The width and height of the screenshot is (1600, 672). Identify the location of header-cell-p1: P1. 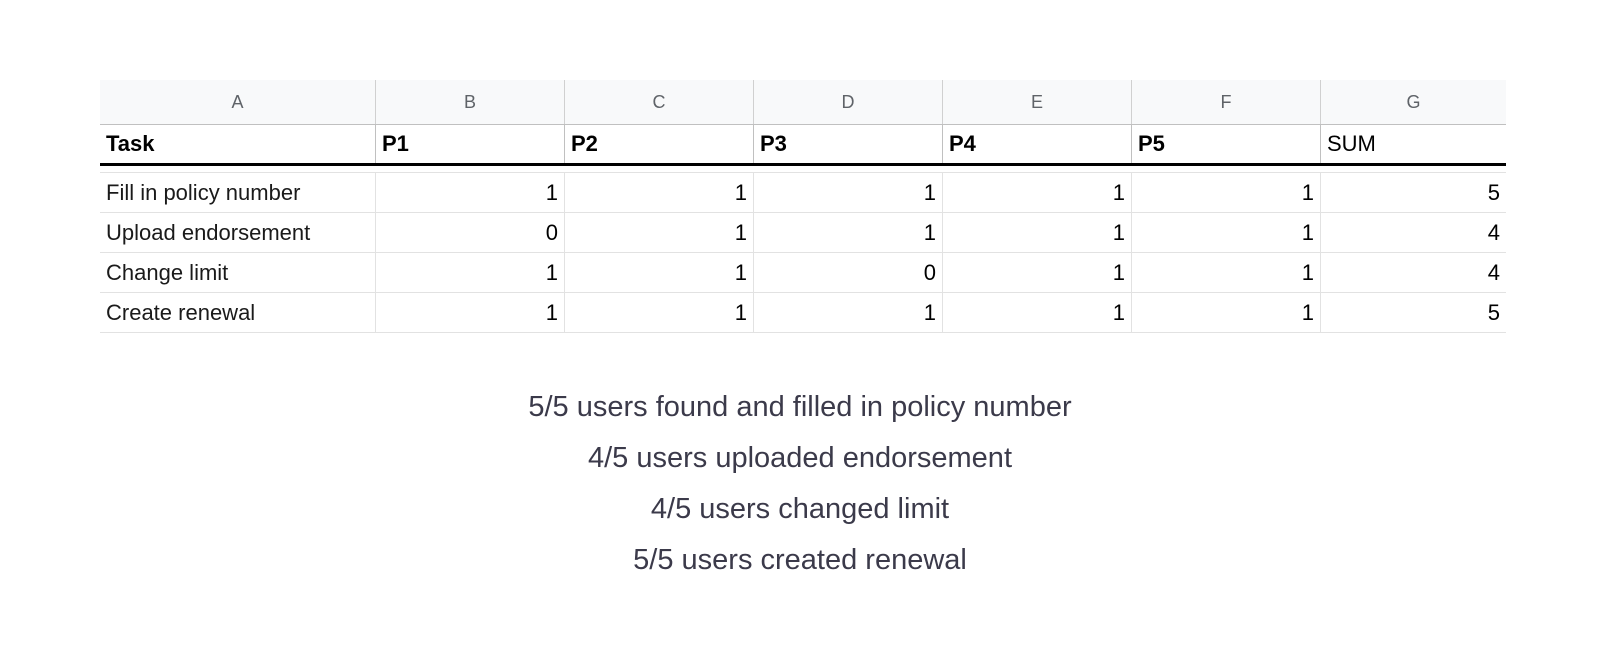
(470, 144).